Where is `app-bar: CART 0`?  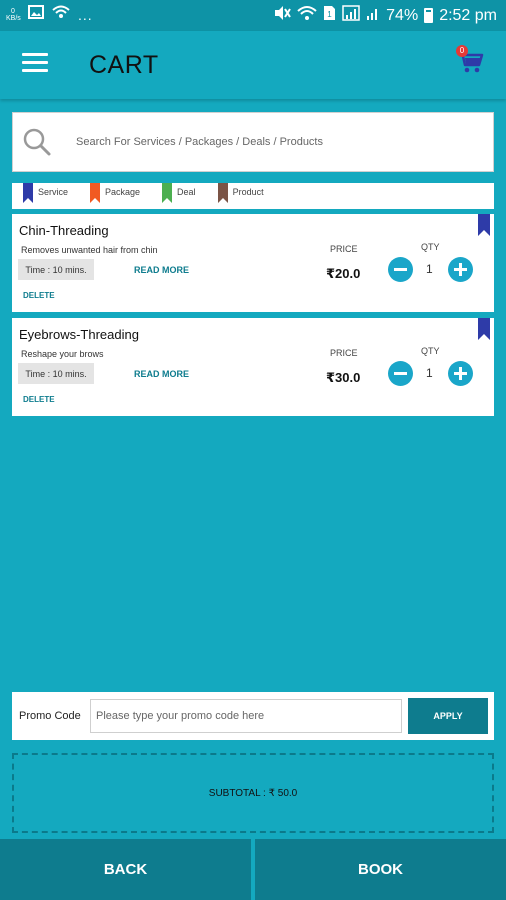 app-bar: CART 0 is located at coordinates (253, 65).